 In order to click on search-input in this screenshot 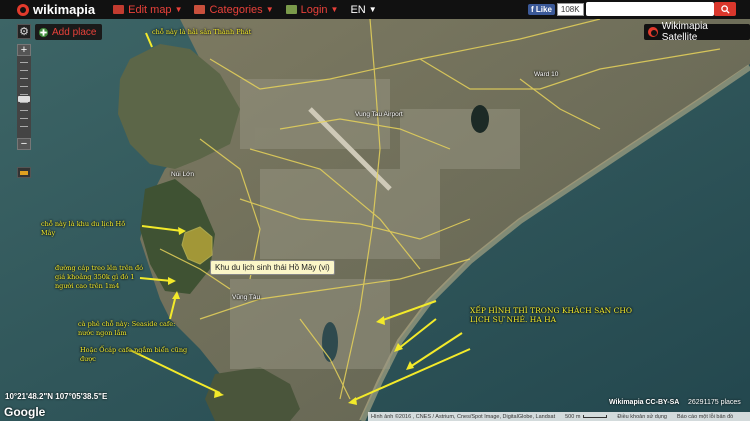, I will do `click(650, 9)`.